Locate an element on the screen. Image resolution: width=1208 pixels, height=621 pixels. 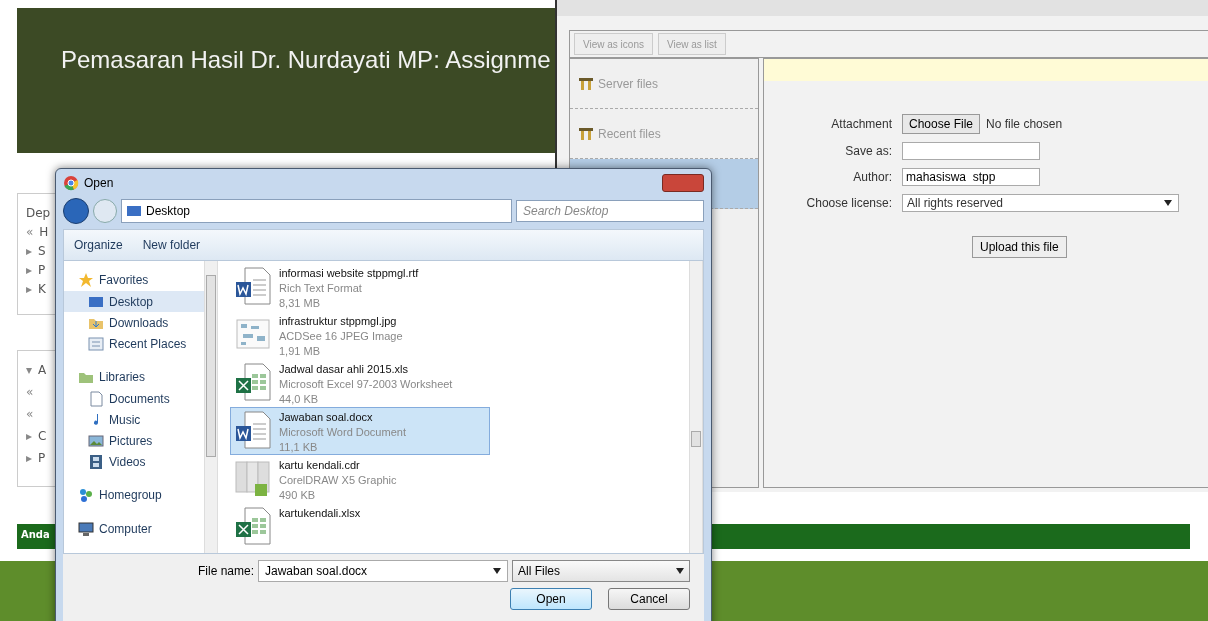
search-field: Search Desktop is located at coordinates (610, 211).